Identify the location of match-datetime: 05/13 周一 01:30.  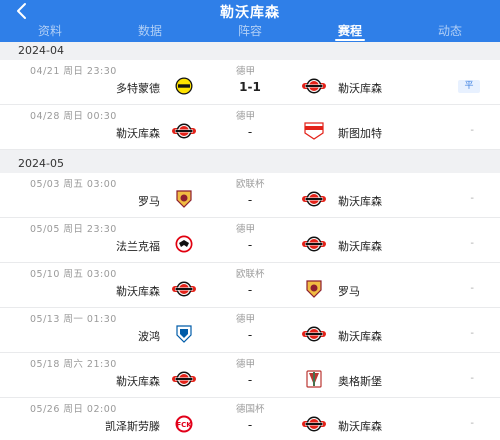
(73, 319).